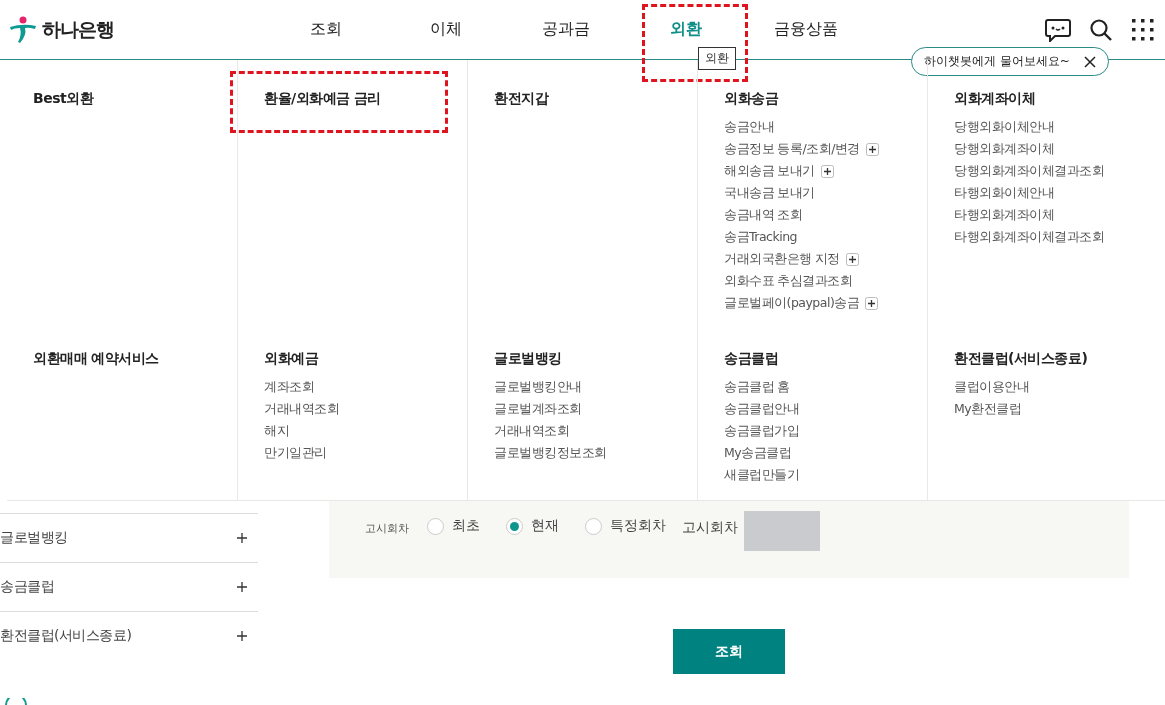 This screenshot has height=705, width=1165. Describe the element at coordinates (66, 636) in the screenshot. I see `sidebar-label: 환전클럽(서비스종료)` at that location.